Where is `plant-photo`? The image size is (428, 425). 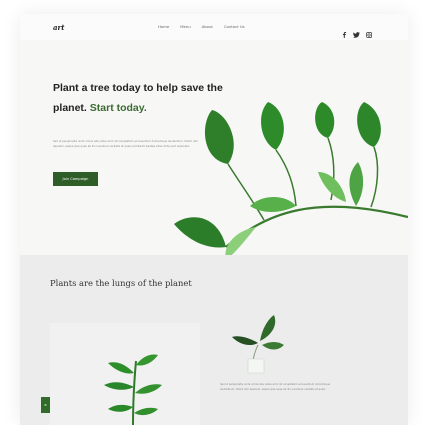 plant-photo is located at coordinates (125, 374).